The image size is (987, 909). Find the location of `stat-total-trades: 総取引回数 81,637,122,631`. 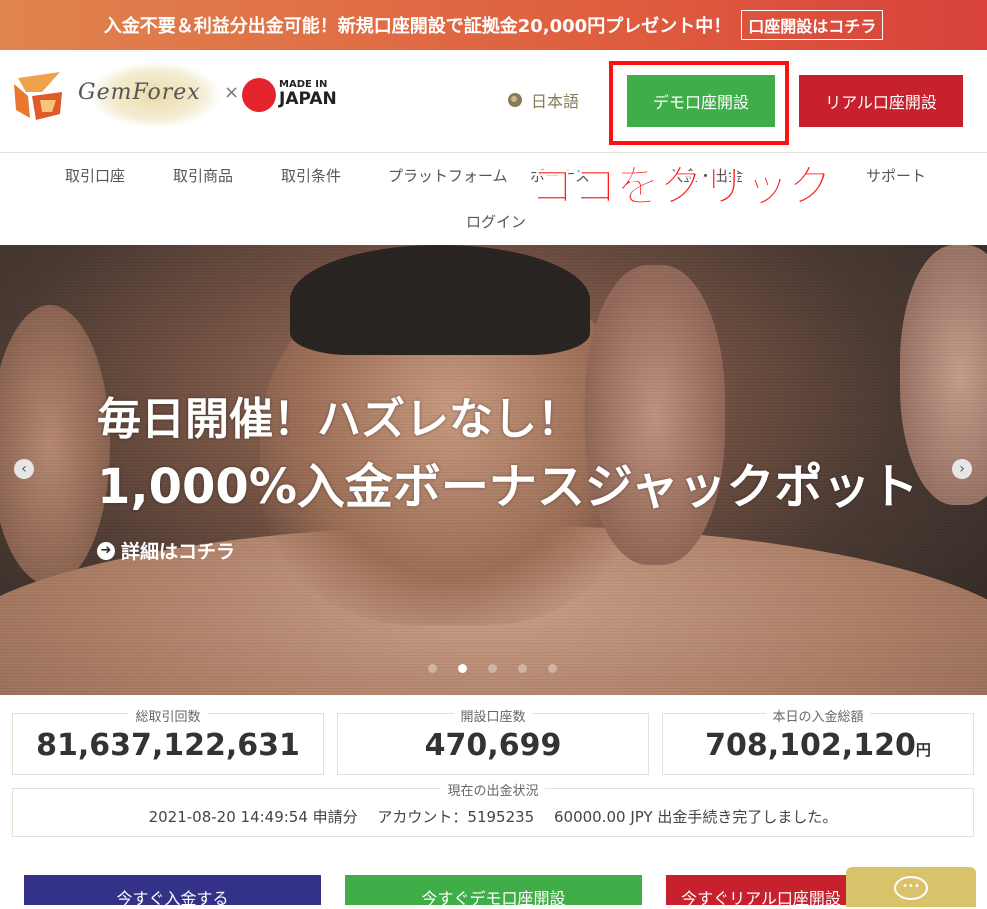

stat-total-trades: 総取引回数 81,637,122,631 is located at coordinates (168, 742).